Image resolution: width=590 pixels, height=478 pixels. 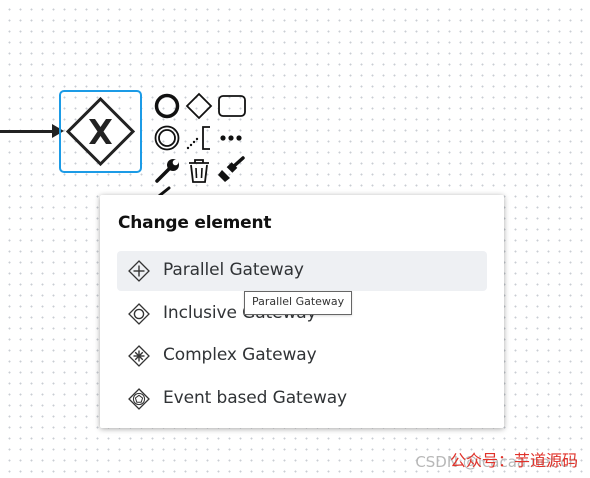 What do you see at coordinates (199, 138) in the screenshot?
I see `text-annotation-icon` at bounding box center [199, 138].